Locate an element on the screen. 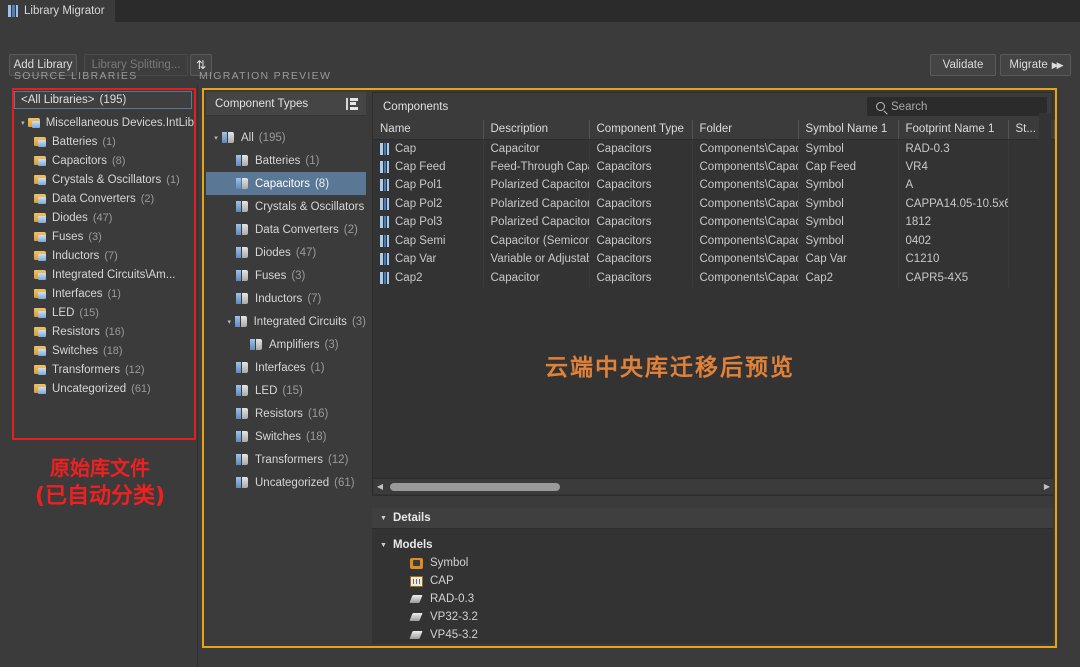 This screenshot has height=667, width=1080. component-name: Cap Feed is located at coordinates (420, 166).